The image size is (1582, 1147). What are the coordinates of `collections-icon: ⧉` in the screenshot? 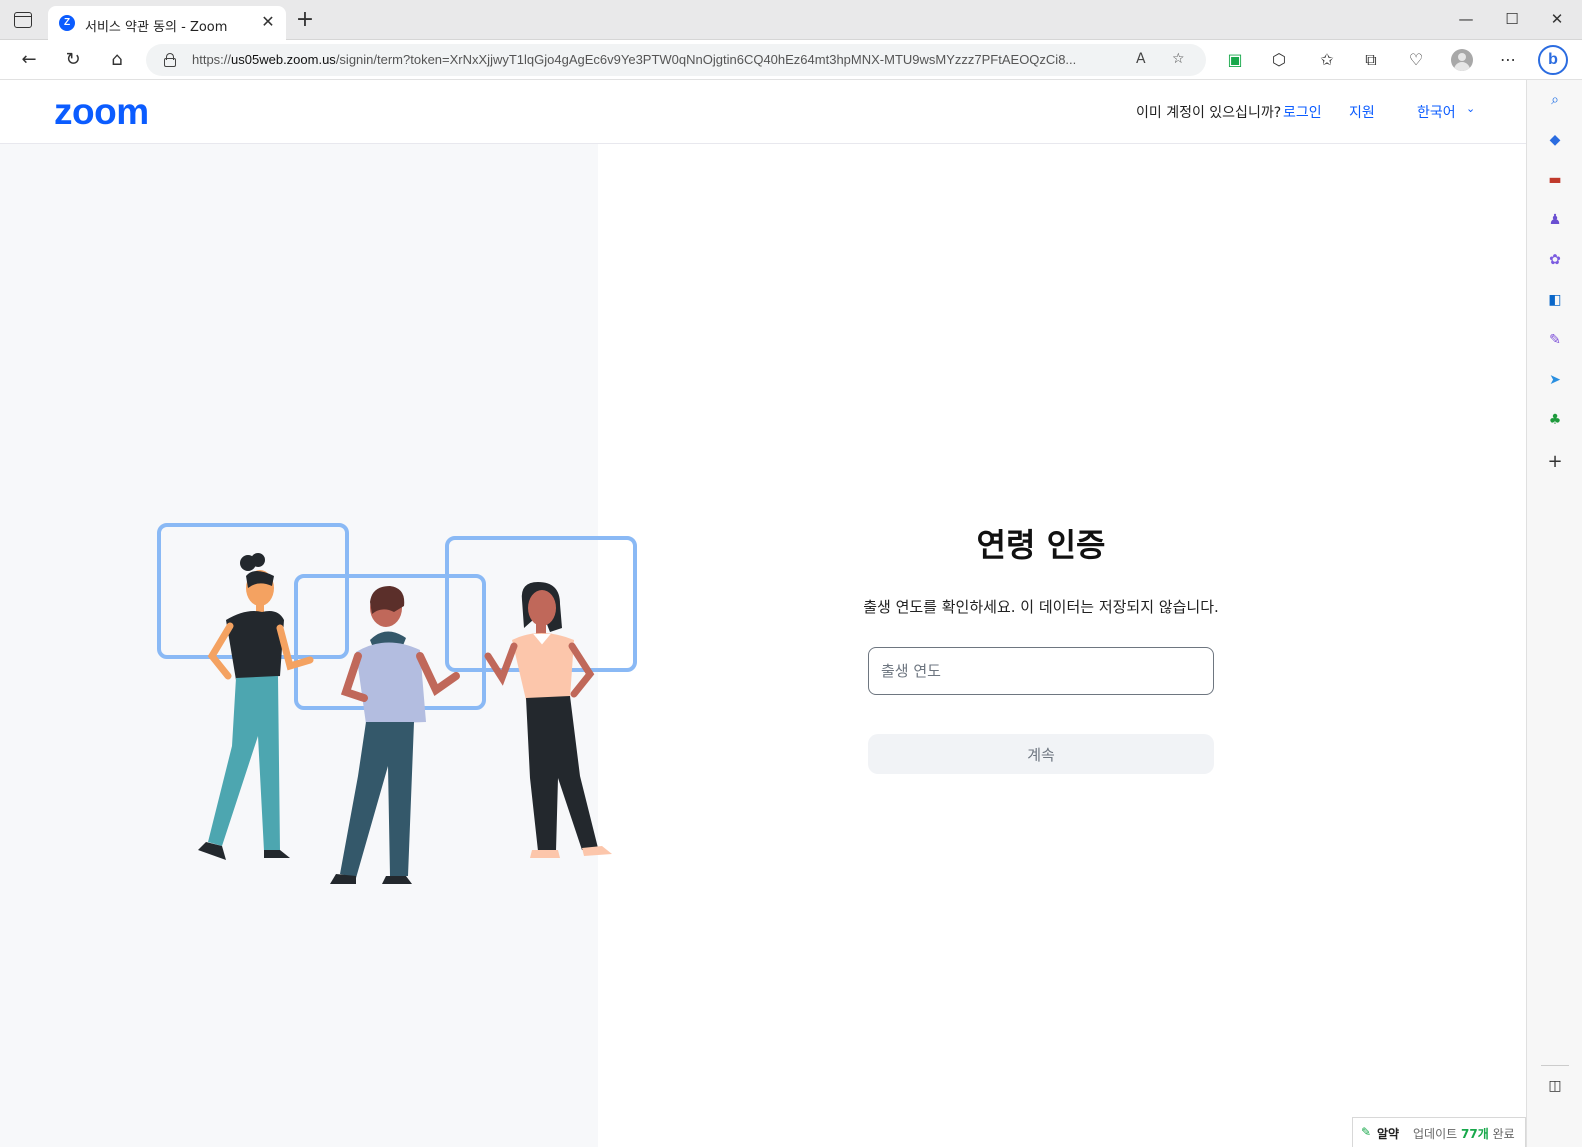 It's located at (1371, 60).